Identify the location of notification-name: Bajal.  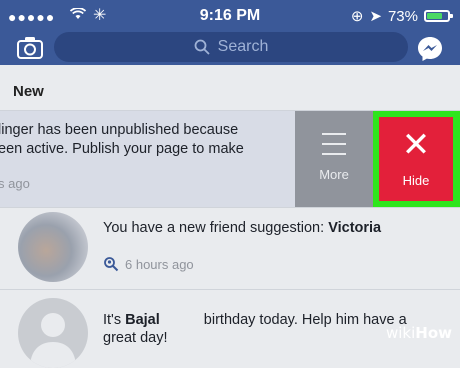
(142, 320).